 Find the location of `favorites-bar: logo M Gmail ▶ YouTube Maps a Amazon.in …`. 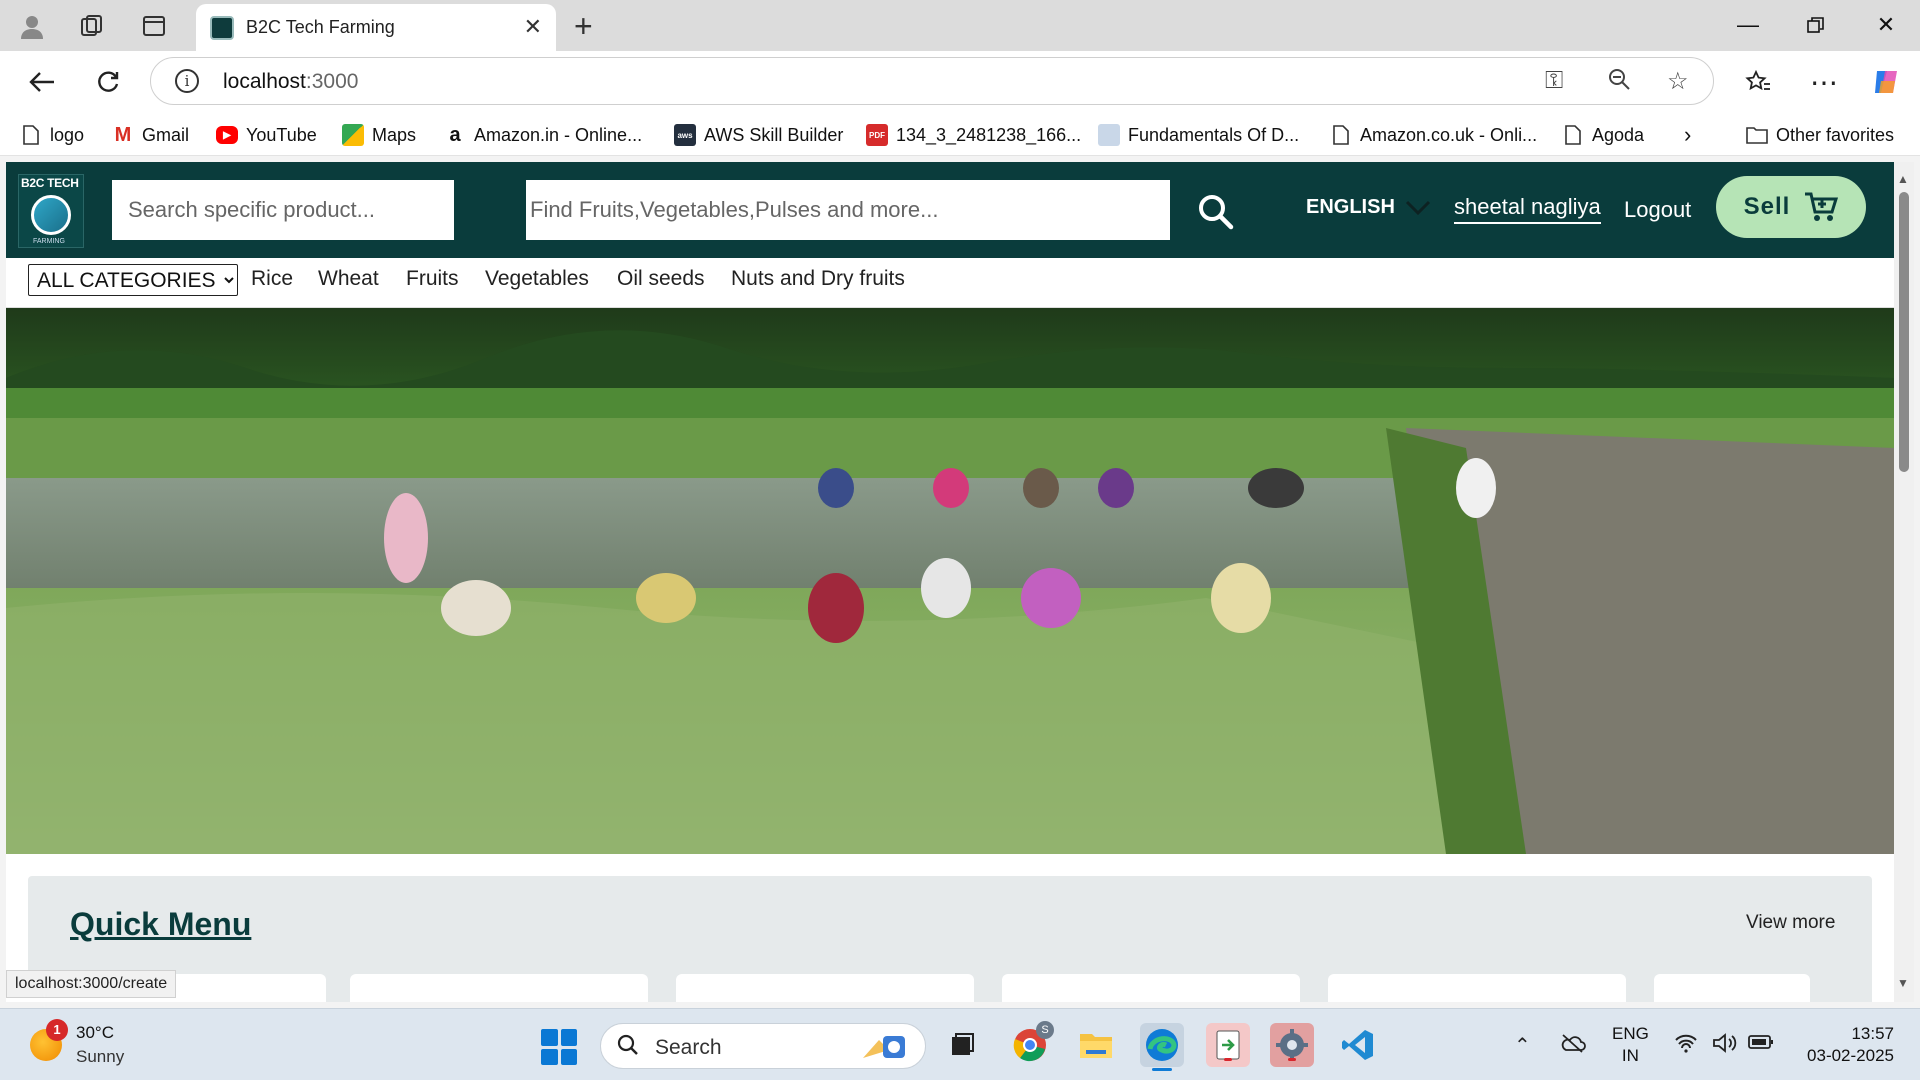

favorites-bar: logo M Gmail ▶ YouTube Maps a Amazon.in … is located at coordinates (960, 134).